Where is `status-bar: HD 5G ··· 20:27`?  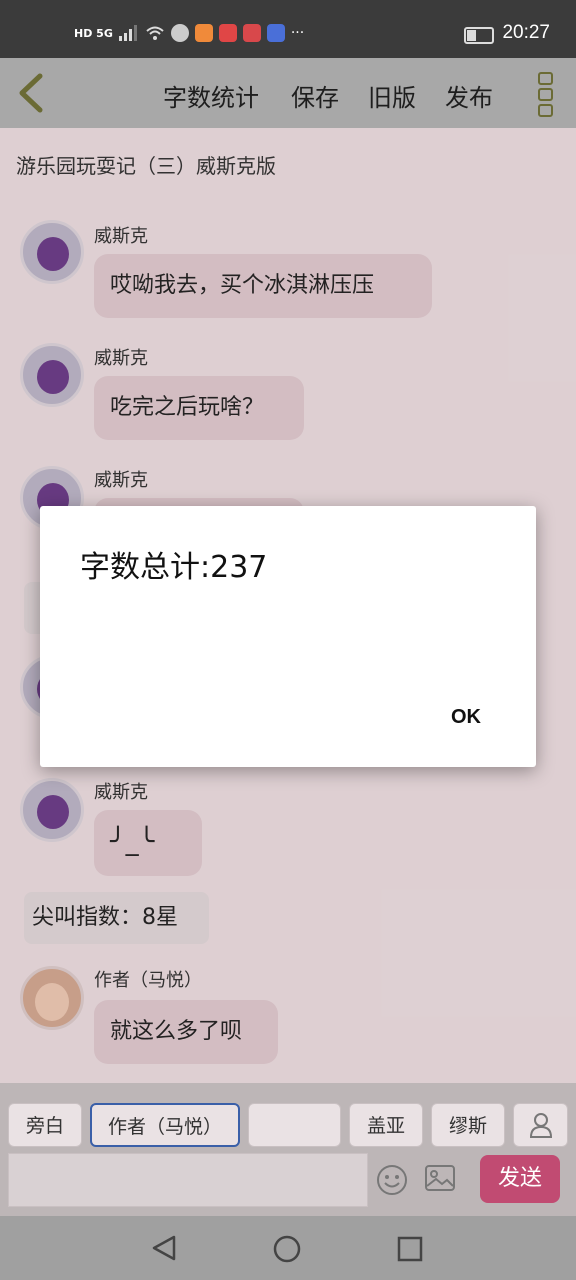 status-bar: HD 5G ··· 20:27 is located at coordinates (288, 29).